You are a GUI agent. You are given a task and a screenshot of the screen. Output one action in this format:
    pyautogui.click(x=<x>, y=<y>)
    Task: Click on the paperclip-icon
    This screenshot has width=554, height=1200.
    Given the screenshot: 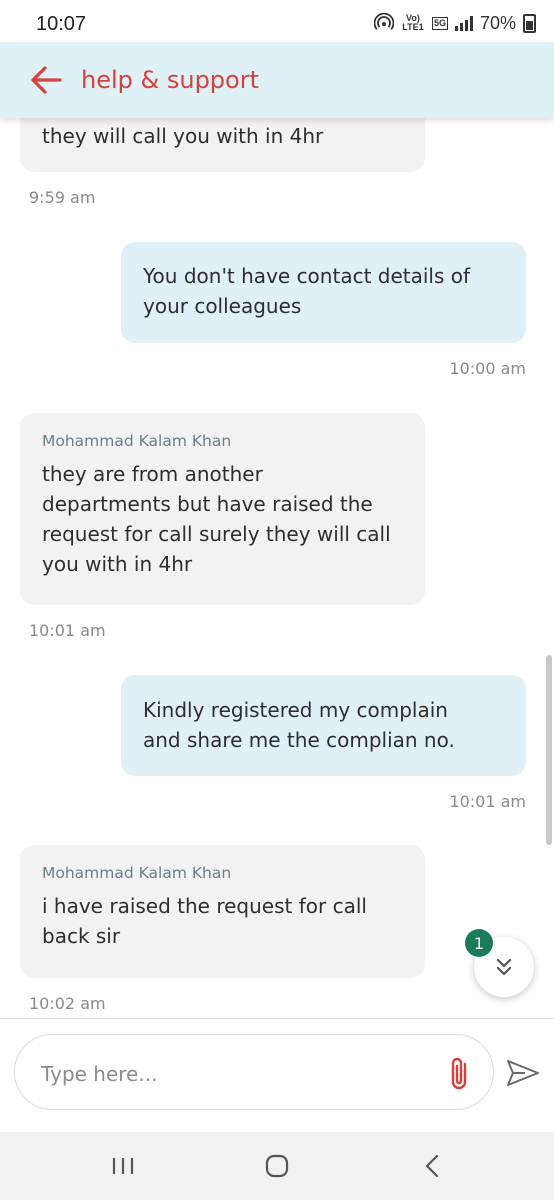 What is the action you would take?
    pyautogui.click(x=460, y=1074)
    